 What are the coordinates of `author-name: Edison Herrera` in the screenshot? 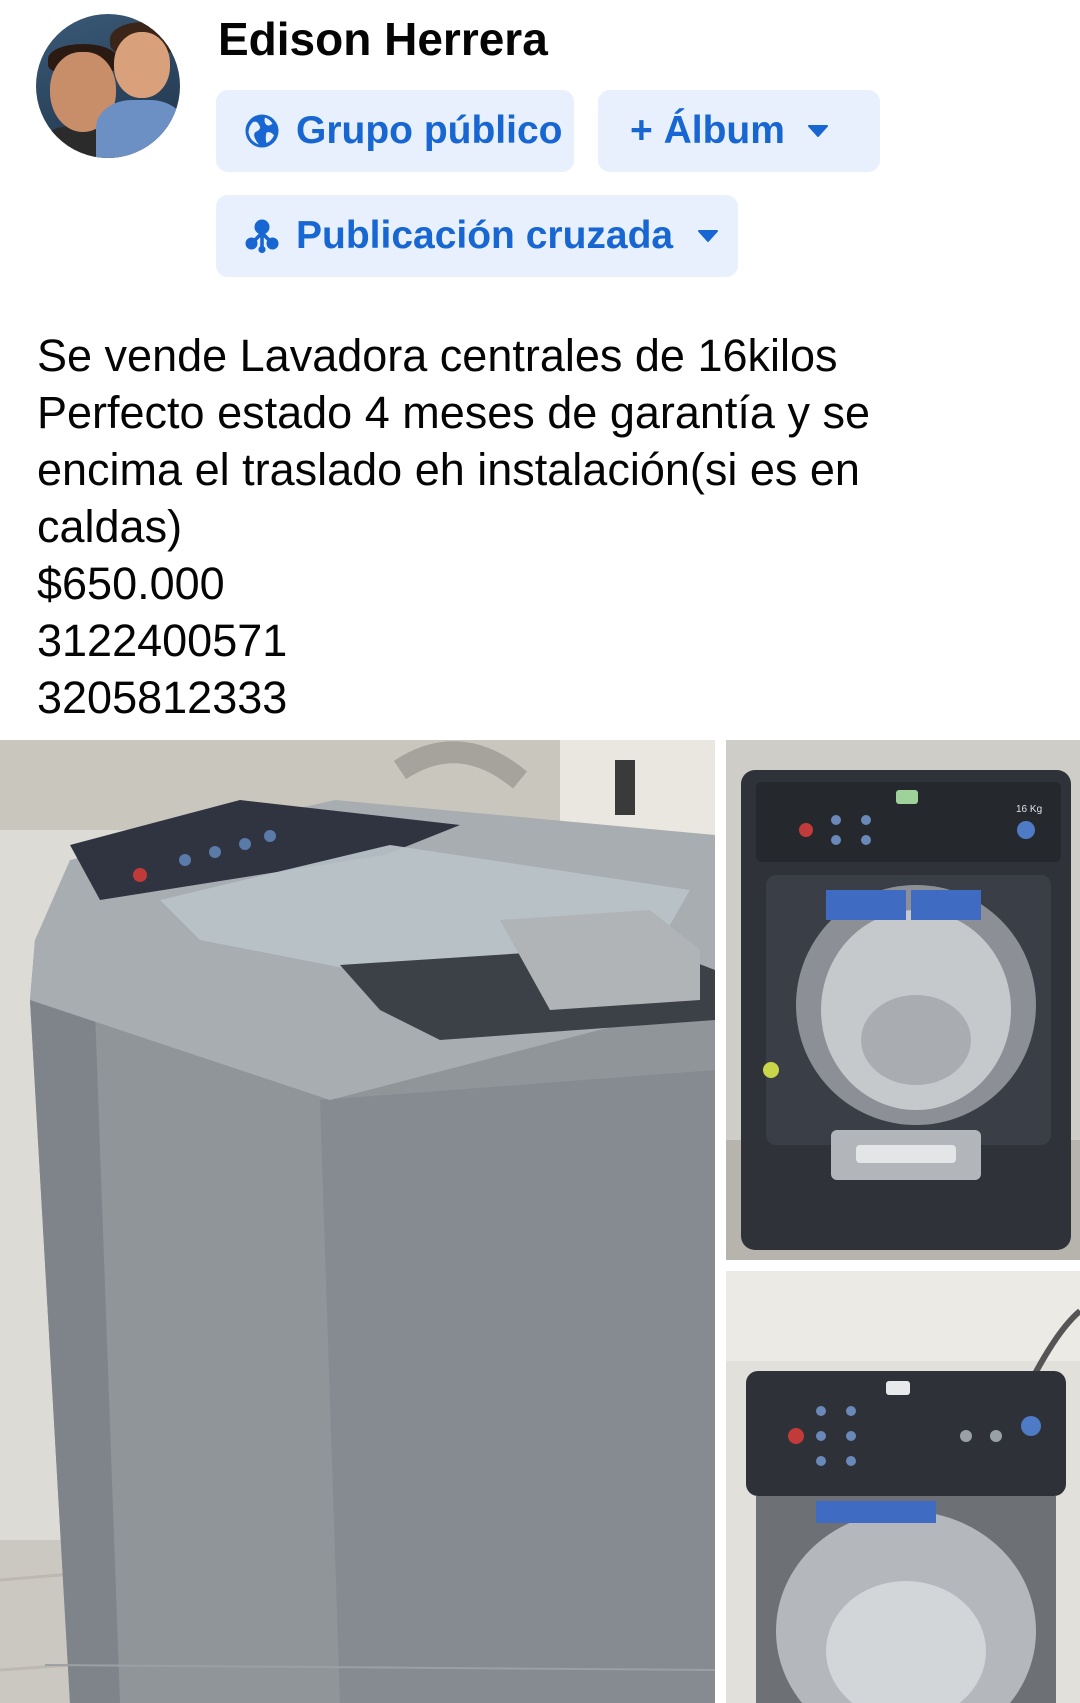 It's located at (383, 39).